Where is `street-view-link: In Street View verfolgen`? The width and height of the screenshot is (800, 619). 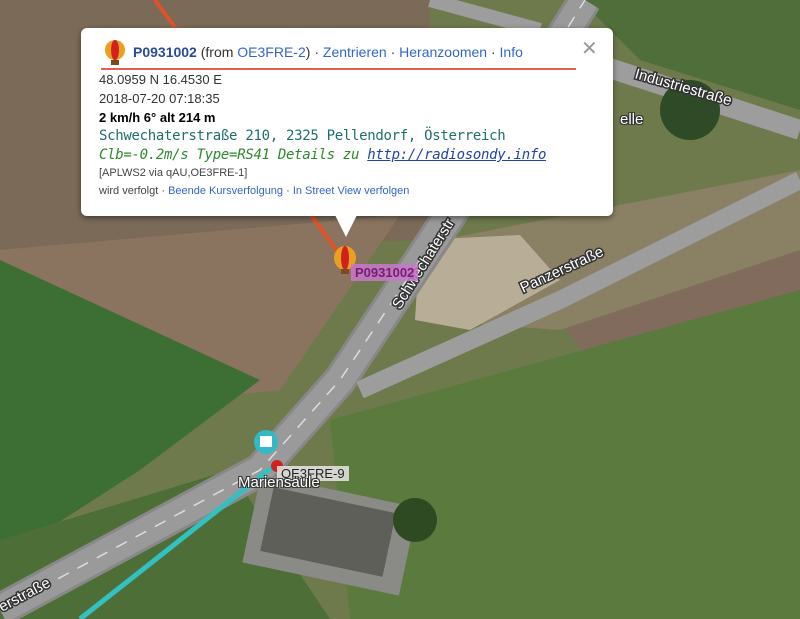
street-view-link: In Street View verfolgen is located at coordinates (351, 191).